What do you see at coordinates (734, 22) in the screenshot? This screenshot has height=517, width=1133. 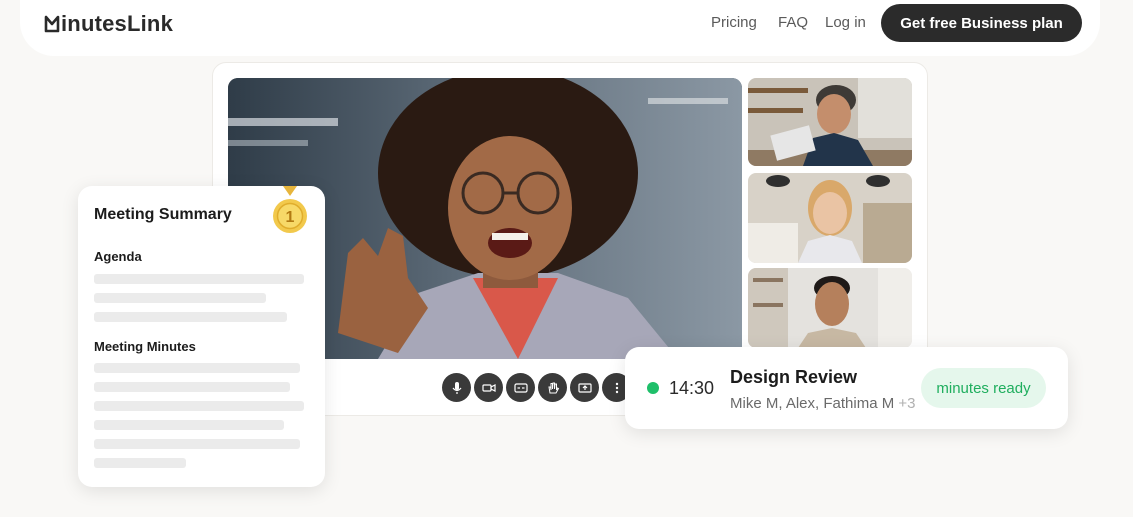 I see `nav-link-pricing: Pricing` at bounding box center [734, 22].